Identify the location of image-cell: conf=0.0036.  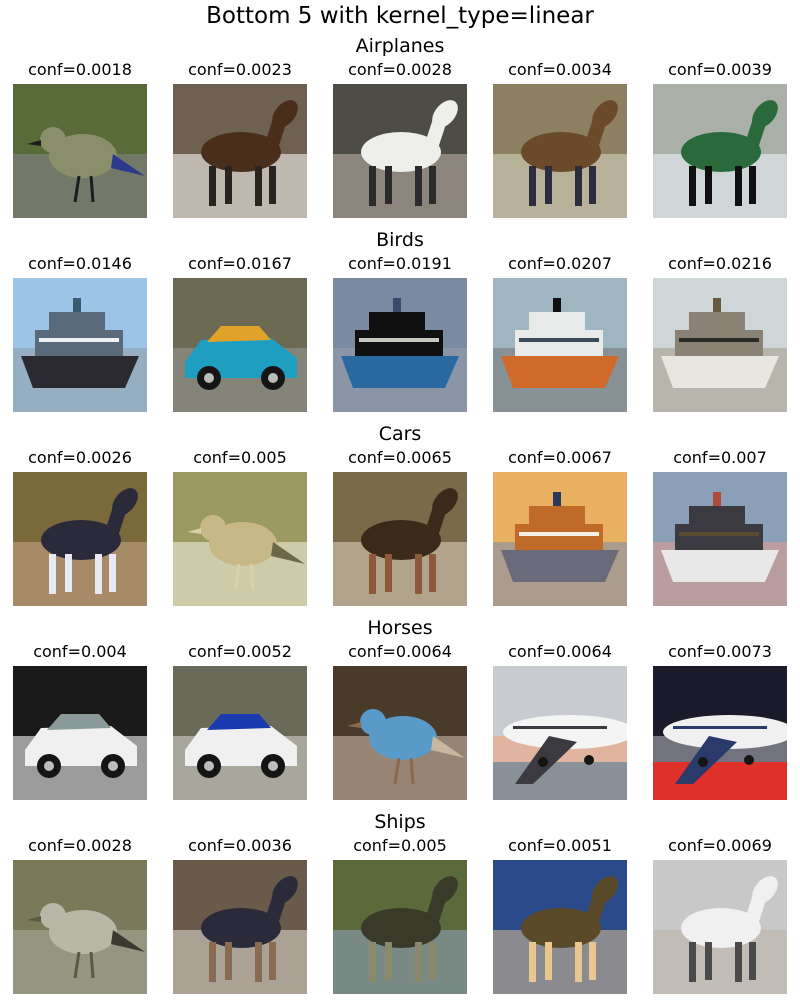
(240, 916).